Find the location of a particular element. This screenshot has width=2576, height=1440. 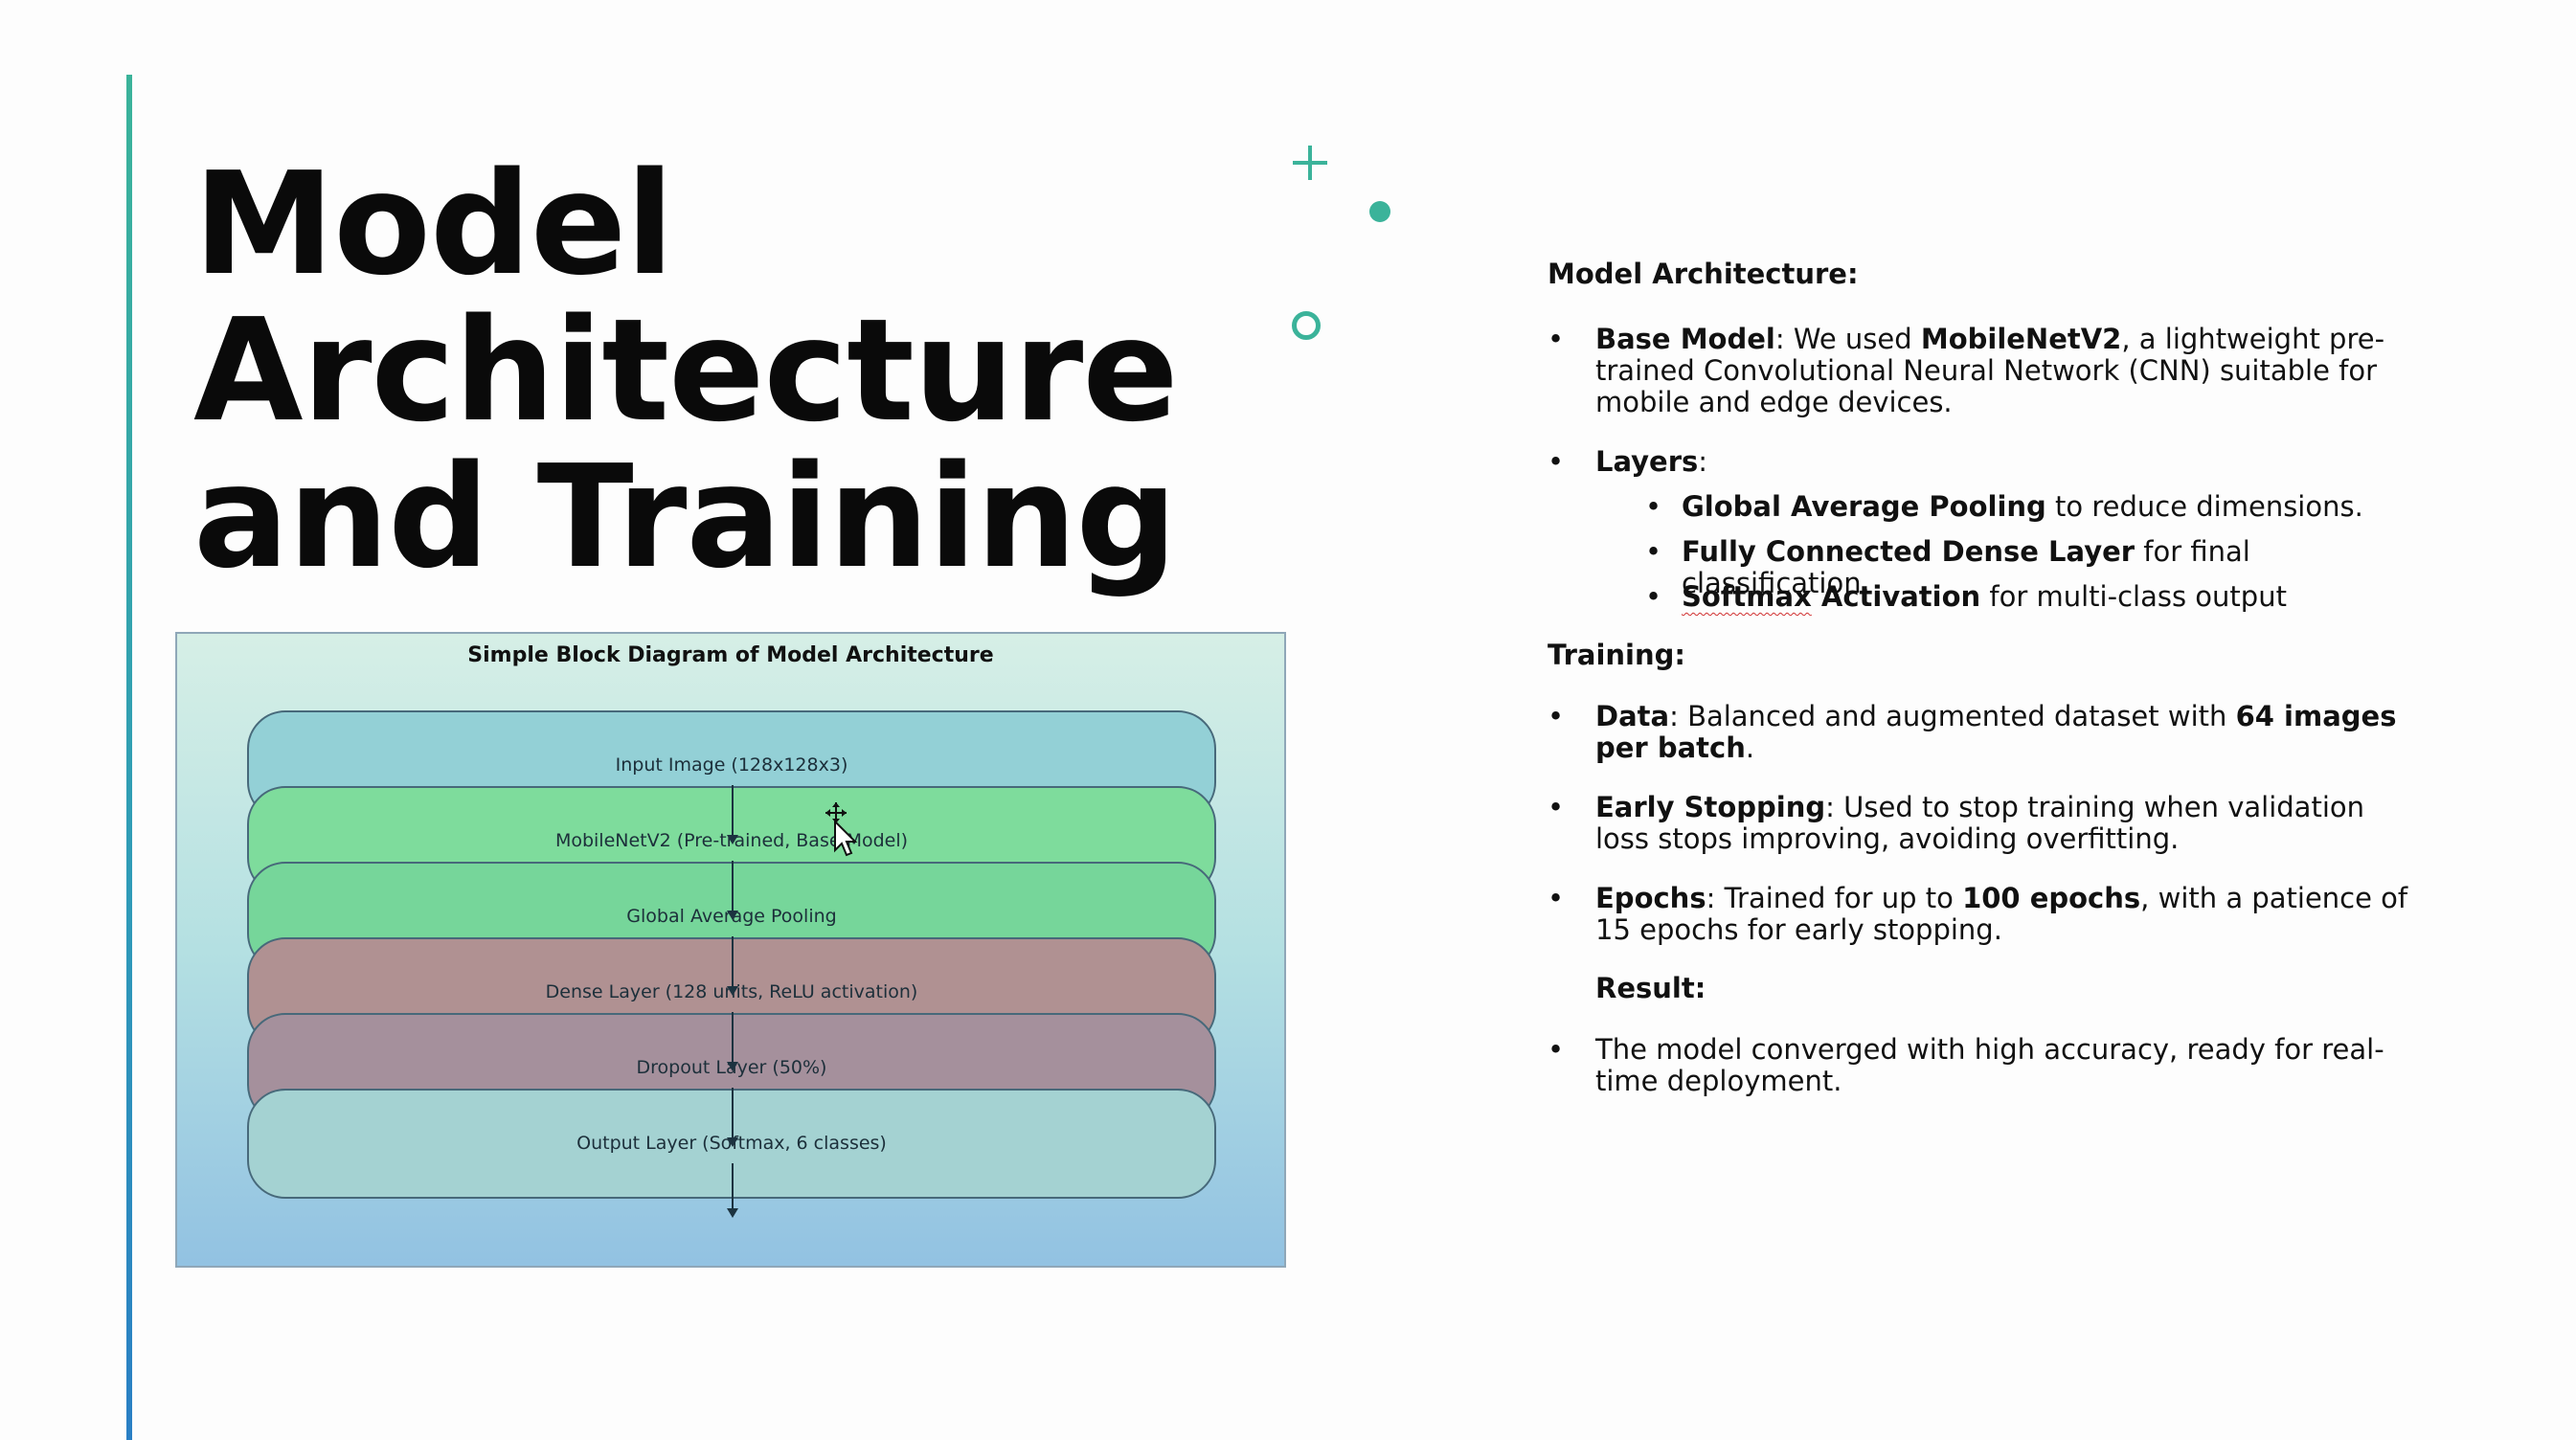

bullet-bold: Global Average Pooling is located at coordinates (1864, 507).